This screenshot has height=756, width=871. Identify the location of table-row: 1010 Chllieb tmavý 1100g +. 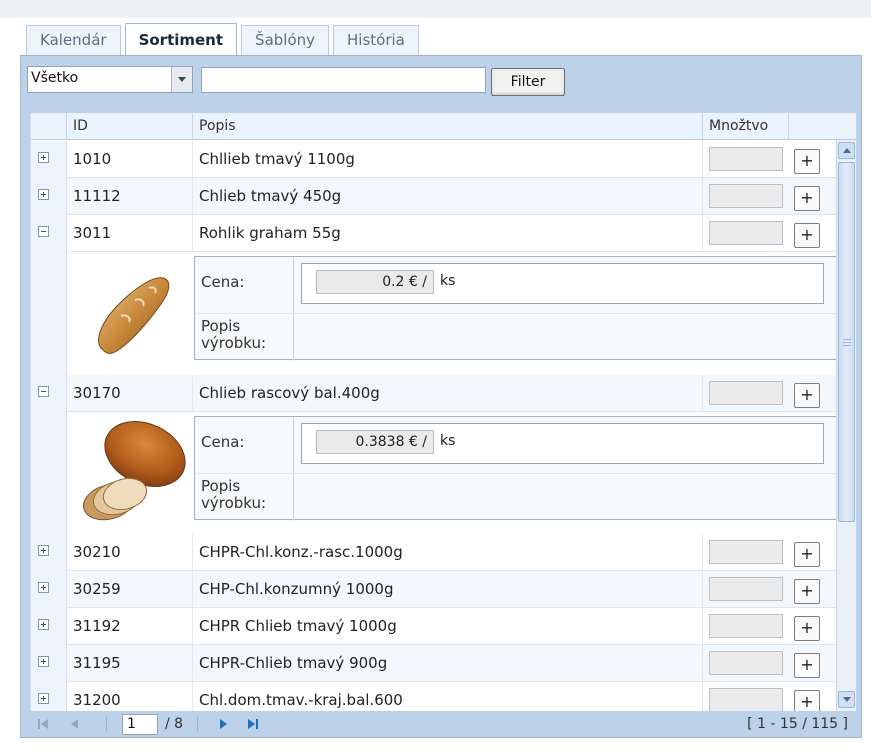
(433, 159).